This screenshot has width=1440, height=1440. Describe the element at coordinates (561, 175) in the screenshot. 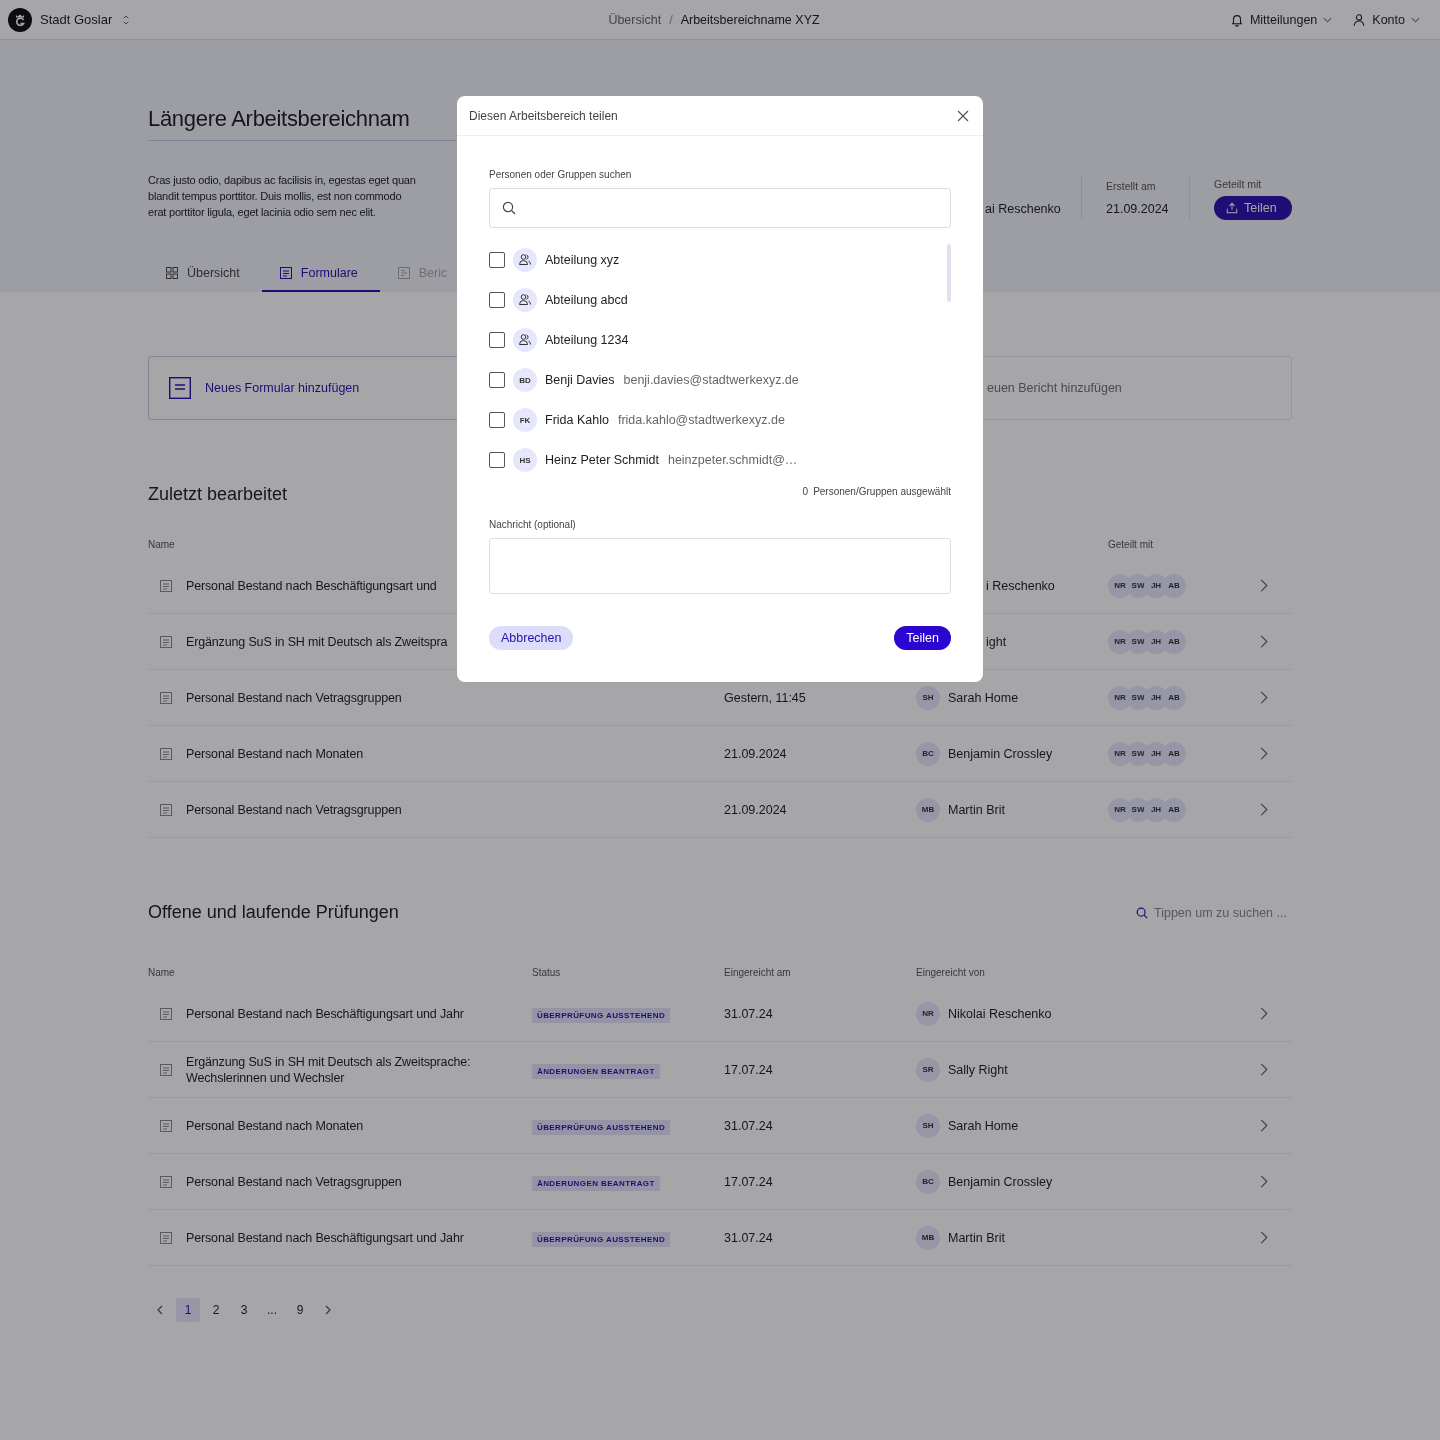

I see `field-label: Personen oder Gruppen suchen` at that location.